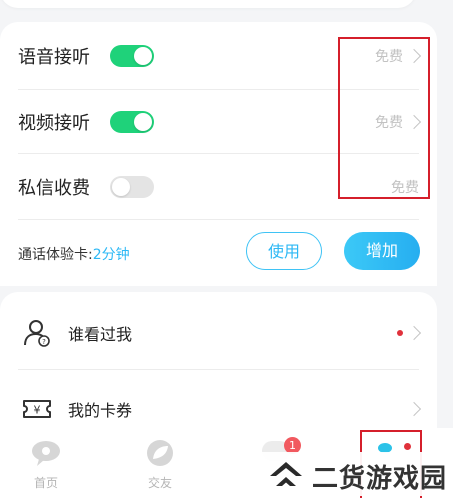 The width and height of the screenshot is (453, 498). I want to click on home-chat-icon, so click(46, 453).